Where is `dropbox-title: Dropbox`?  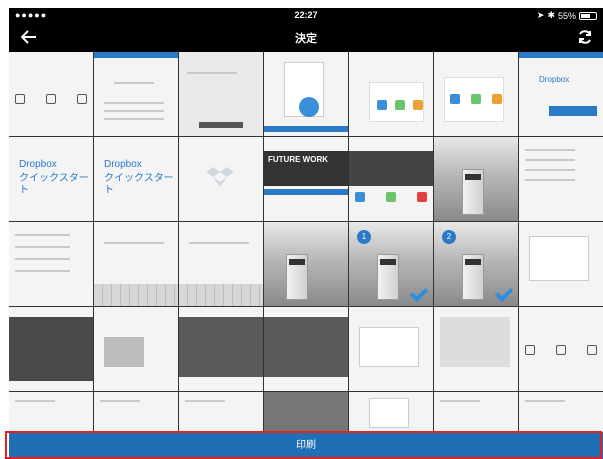 dropbox-title: Dropbox is located at coordinates (38, 164).